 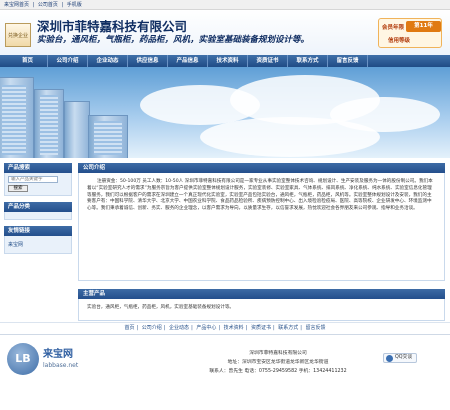 I want to click on top-link-bar: 来宝网首页 | 公司首页 | 手机版, so click(x=225, y=5).